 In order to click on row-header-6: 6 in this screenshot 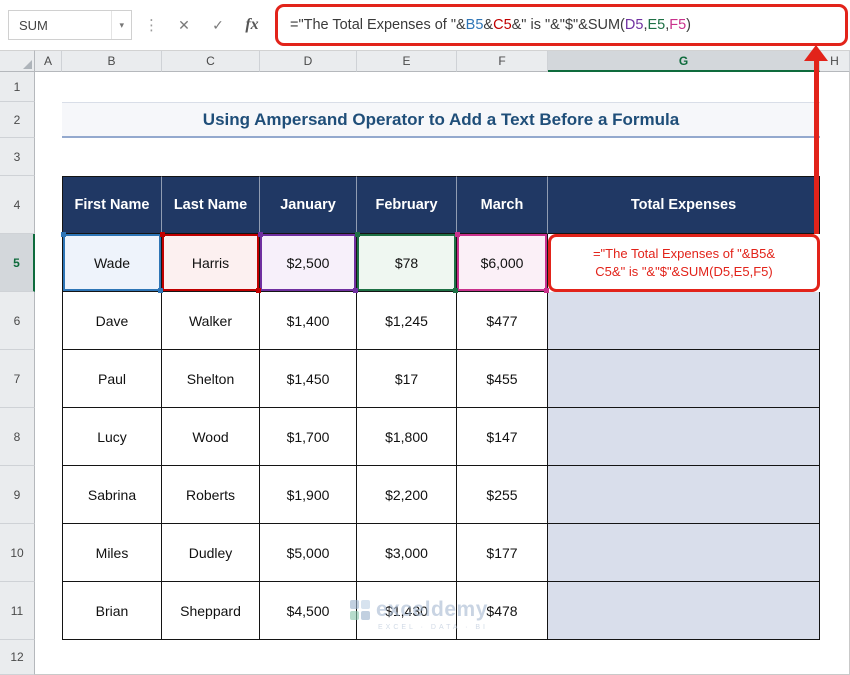, I will do `click(17, 321)`.